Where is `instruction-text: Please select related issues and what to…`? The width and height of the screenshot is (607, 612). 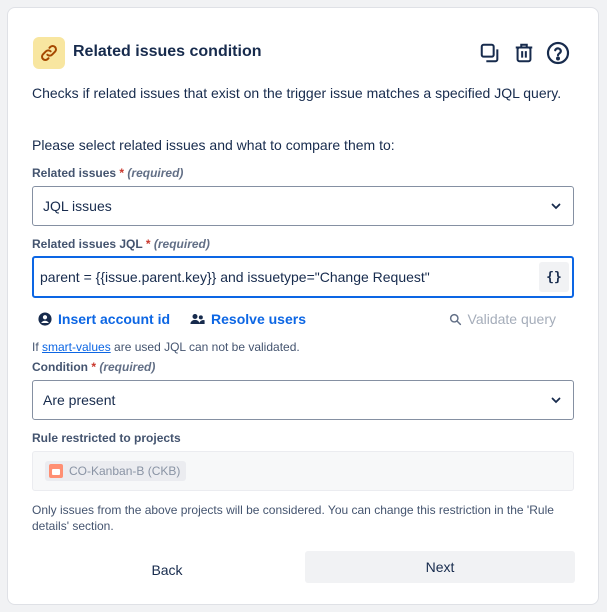 instruction-text: Please select related issues and what to… is located at coordinates (213, 145).